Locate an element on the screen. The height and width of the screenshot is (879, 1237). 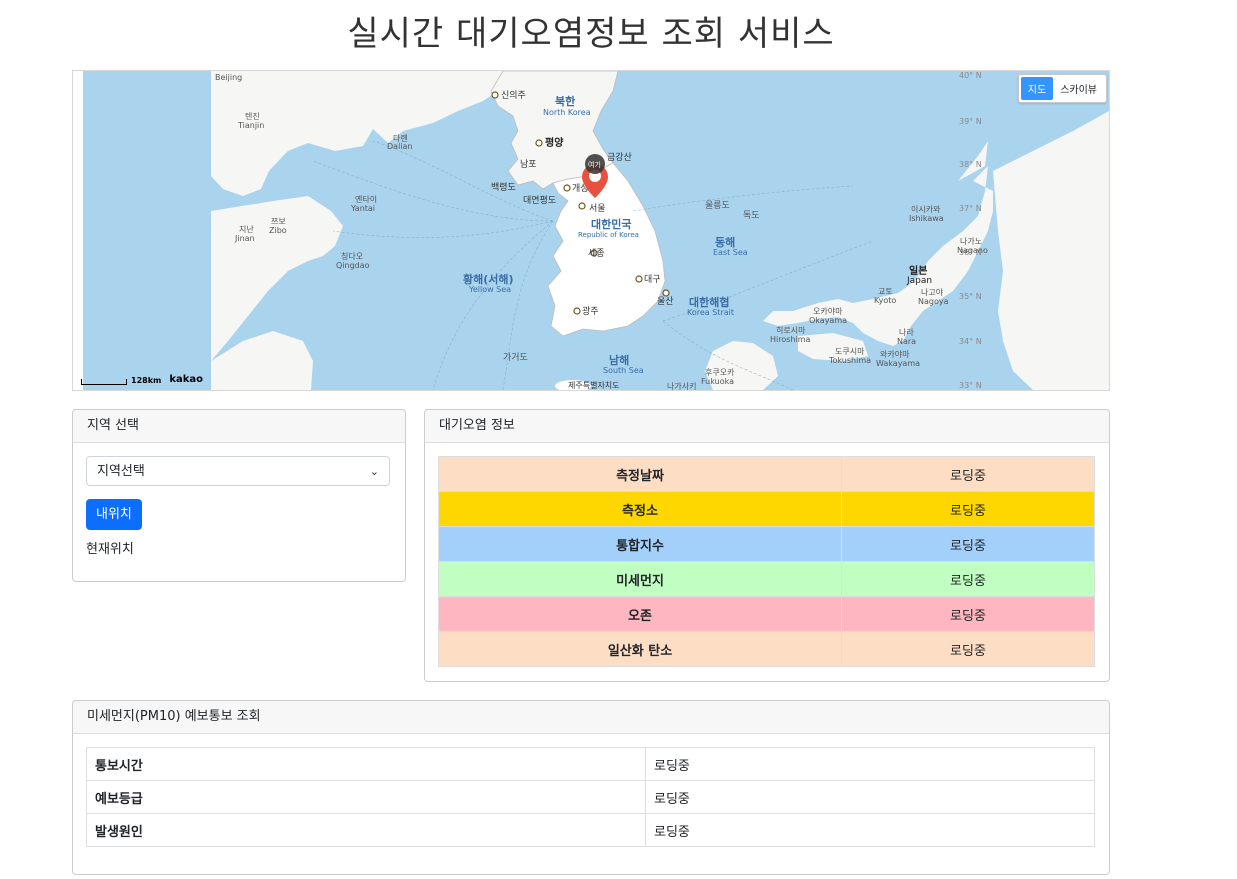
table-row: 미세먼지 로딩중 is located at coordinates (766, 579).